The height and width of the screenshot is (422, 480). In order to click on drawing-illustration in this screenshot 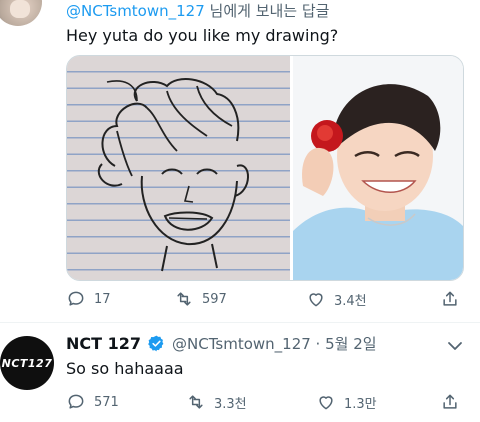, I will do `click(173, 175)`.